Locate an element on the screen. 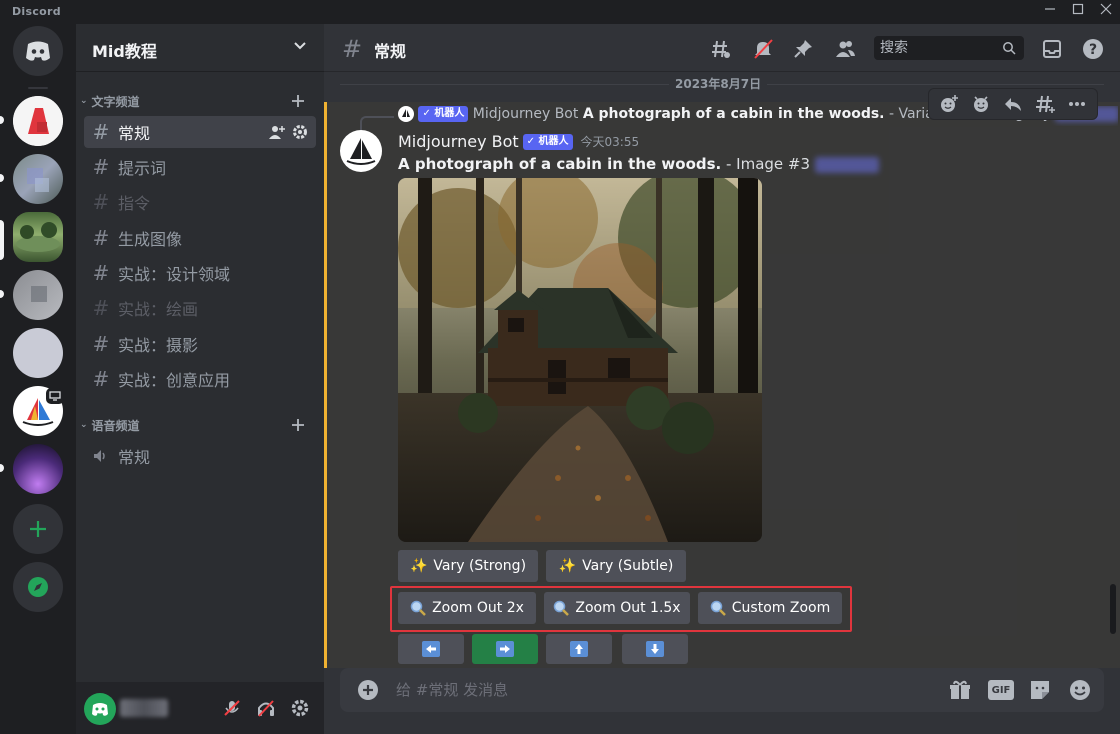 The width and height of the screenshot is (1120, 734). compass-icon is located at coordinates (38, 587).